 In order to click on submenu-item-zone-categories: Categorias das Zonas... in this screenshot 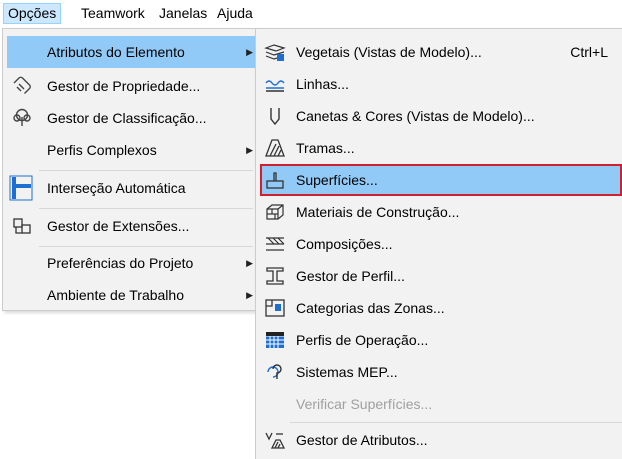, I will do `click(441, 308)`.